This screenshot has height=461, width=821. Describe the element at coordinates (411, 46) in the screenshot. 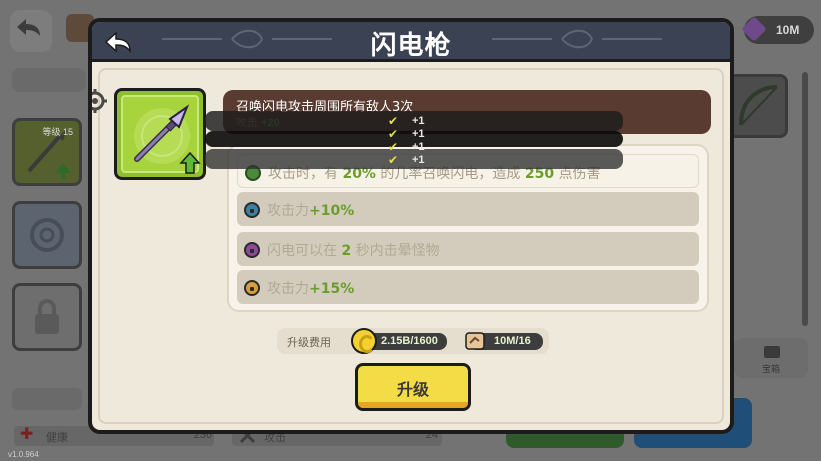

I see `dialog-title: 闪电枪` at that location.